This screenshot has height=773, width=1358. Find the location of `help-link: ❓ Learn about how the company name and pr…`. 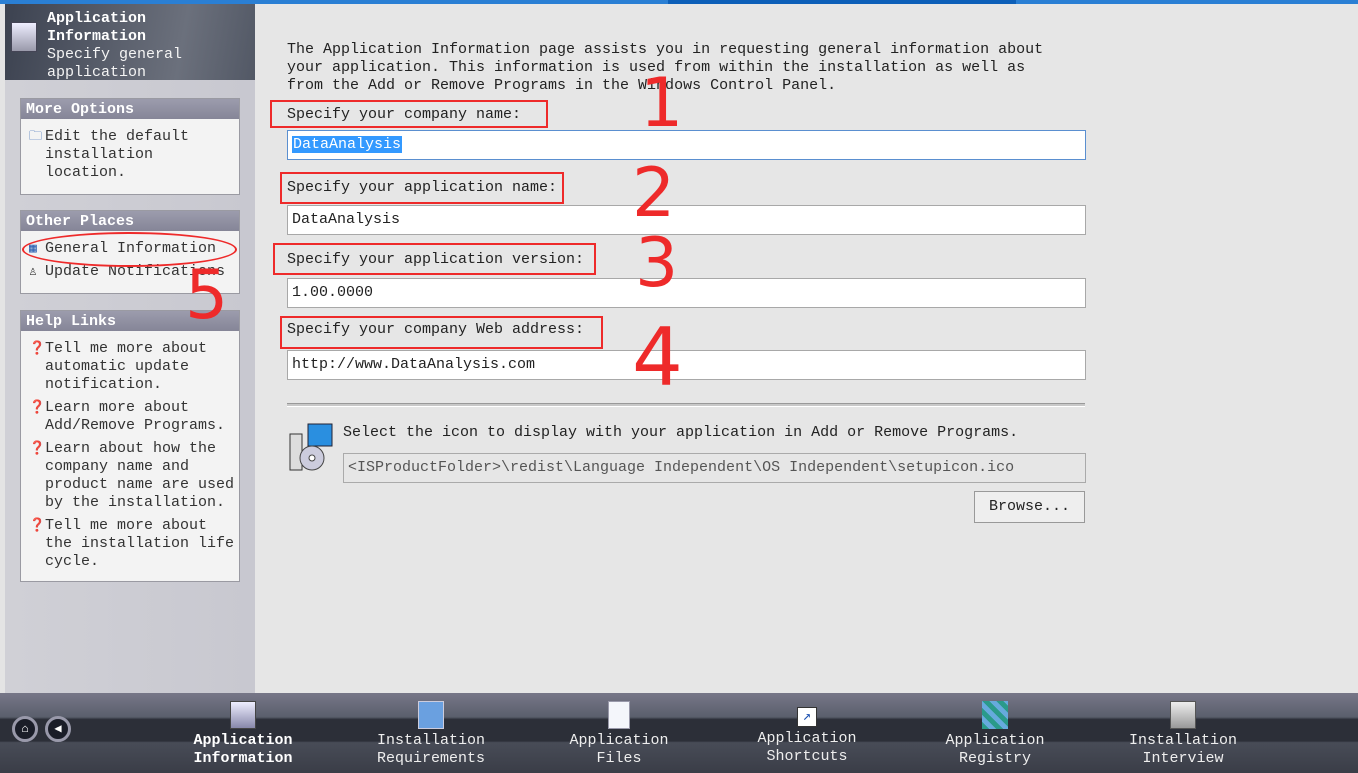

help-link: ❓ Learn about how the company name and pr… is located at coordinates (130, 476).